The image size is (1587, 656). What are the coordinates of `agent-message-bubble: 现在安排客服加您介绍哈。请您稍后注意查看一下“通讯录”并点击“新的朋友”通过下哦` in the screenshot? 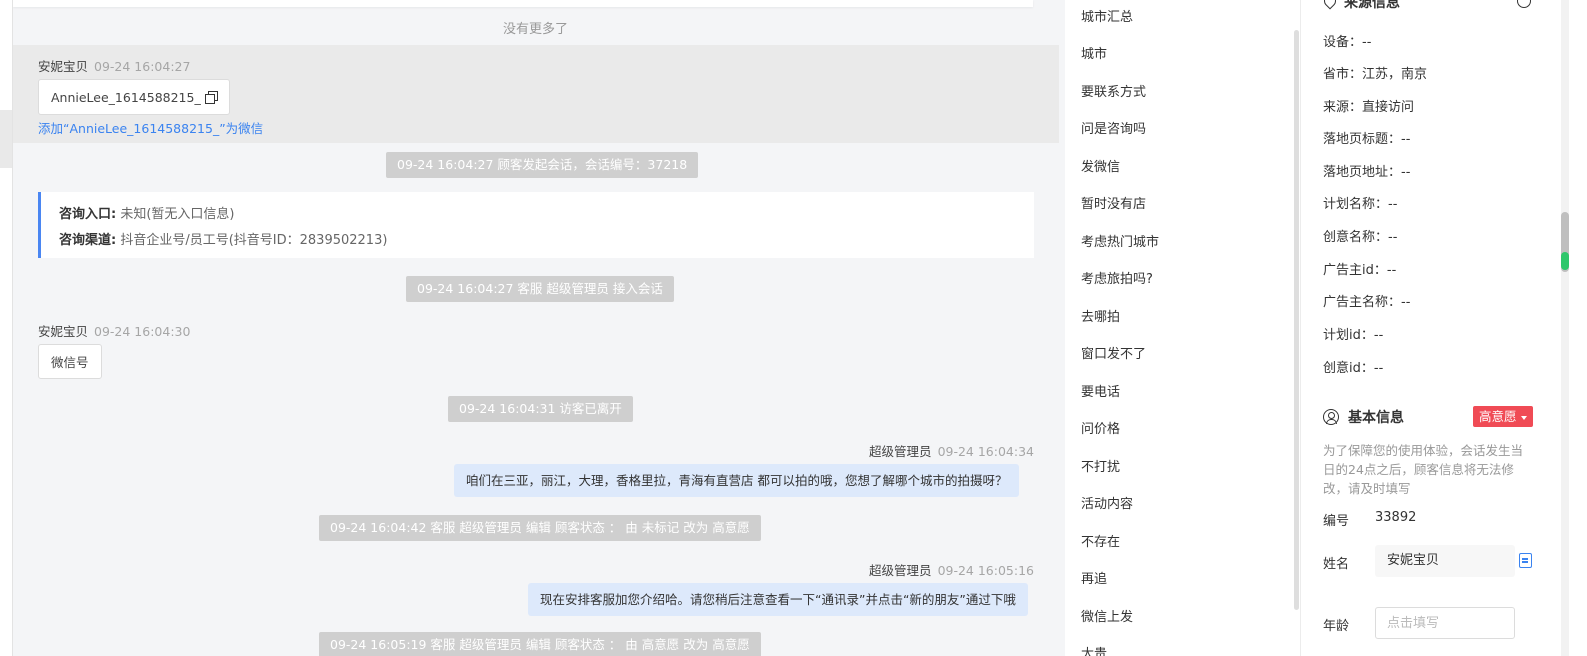 It's located at (778, 599).